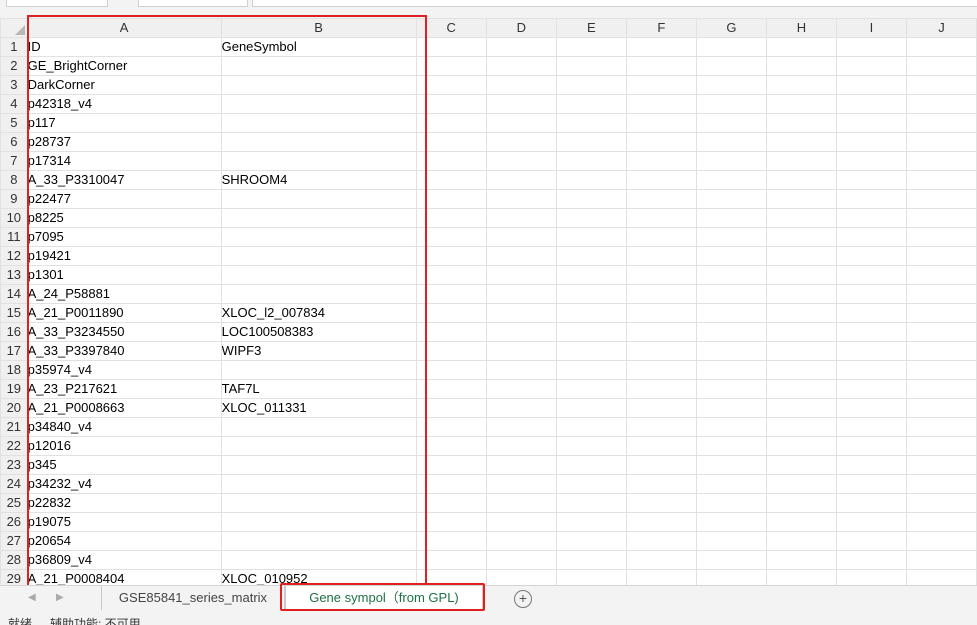 The width and height of the screenshot is (977, 625). Describe the element at coordinates (14, 541) in the screenshot. I see `row-header: 27` at that location.